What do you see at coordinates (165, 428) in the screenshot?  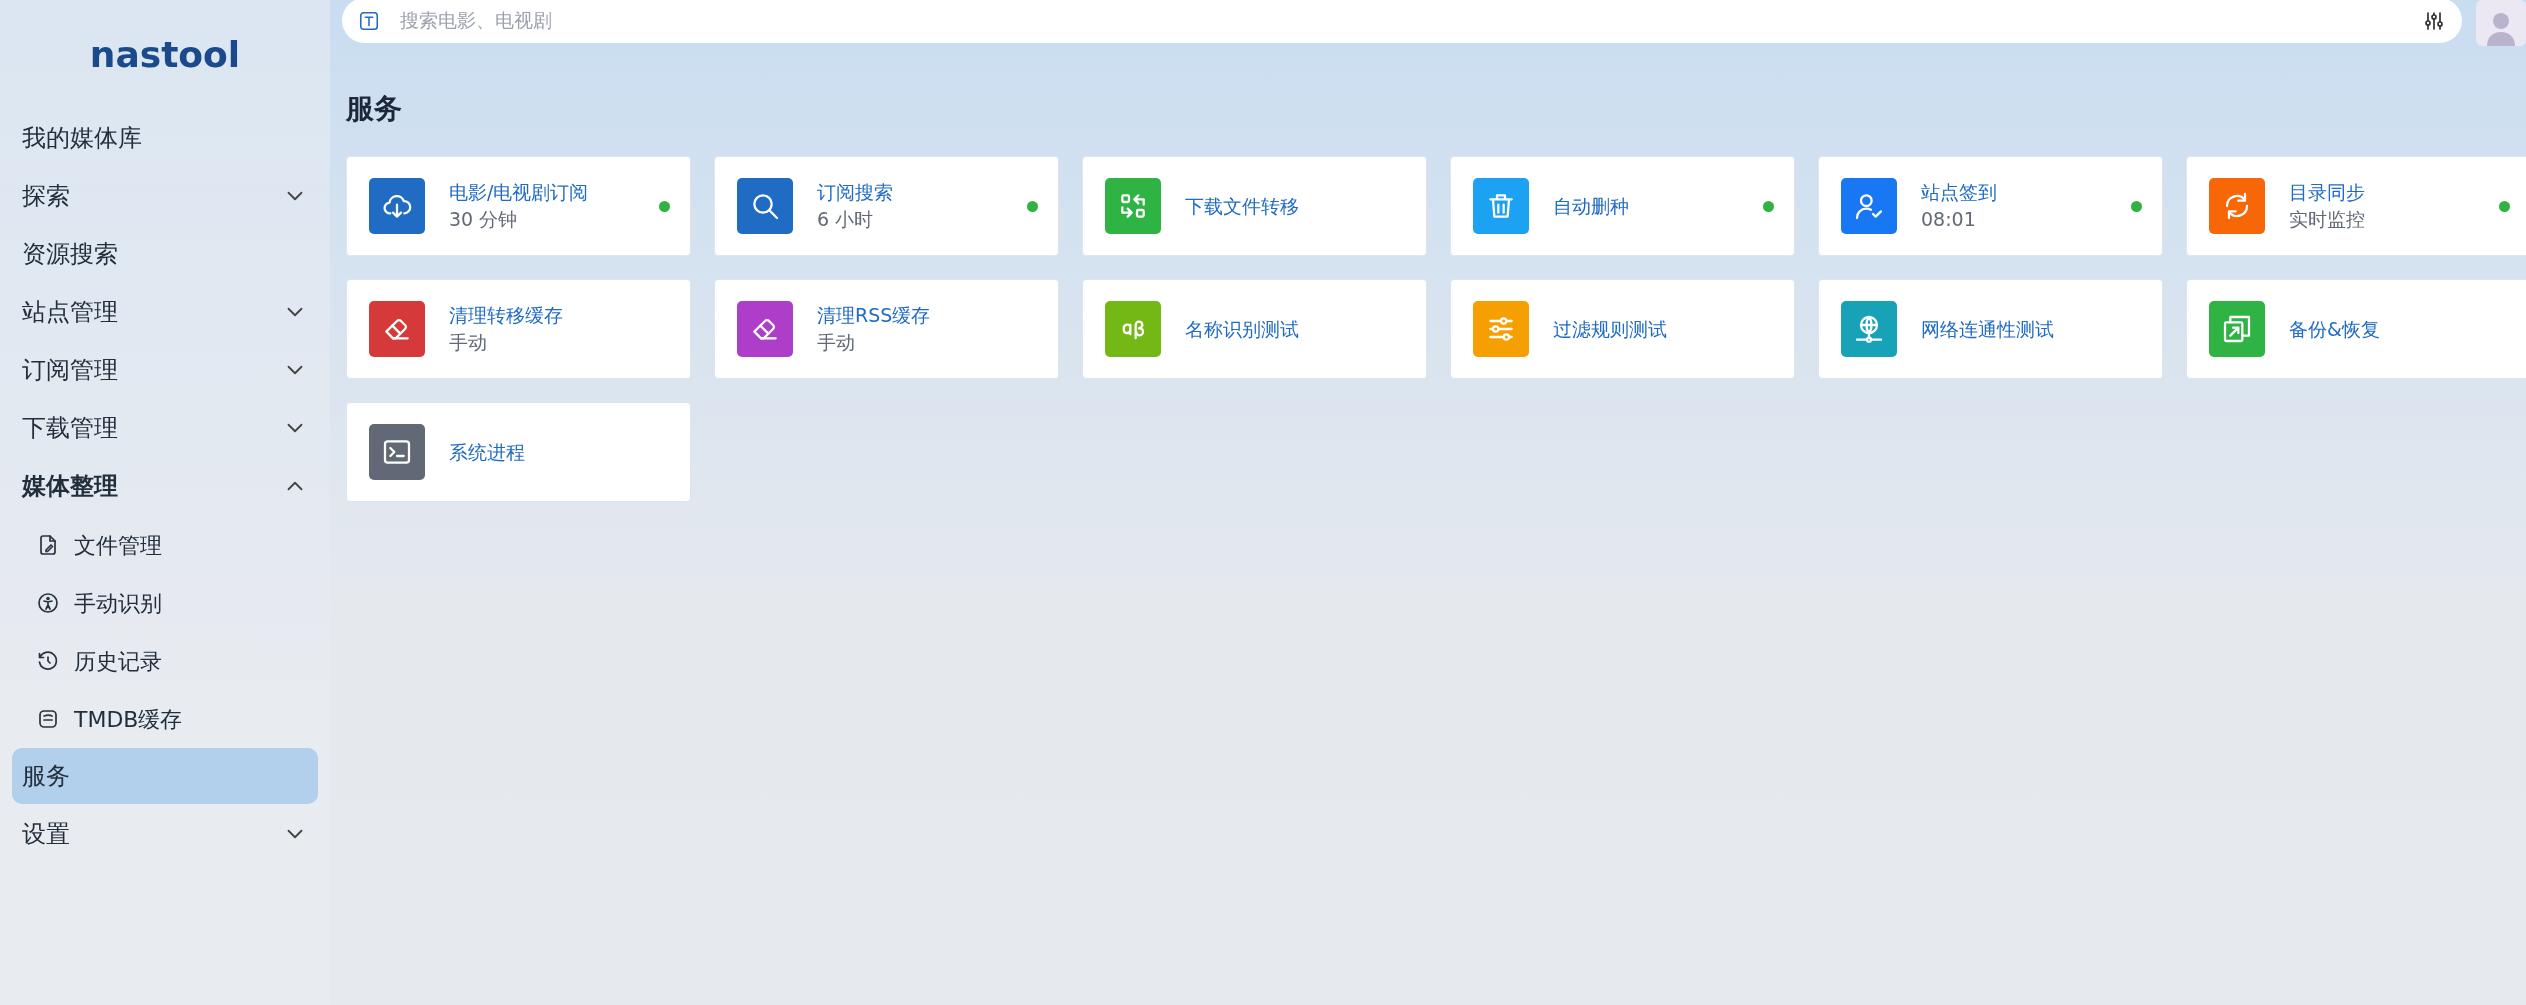 I see `sidebar-item: 下载管理` at bounding box center [165, 428].